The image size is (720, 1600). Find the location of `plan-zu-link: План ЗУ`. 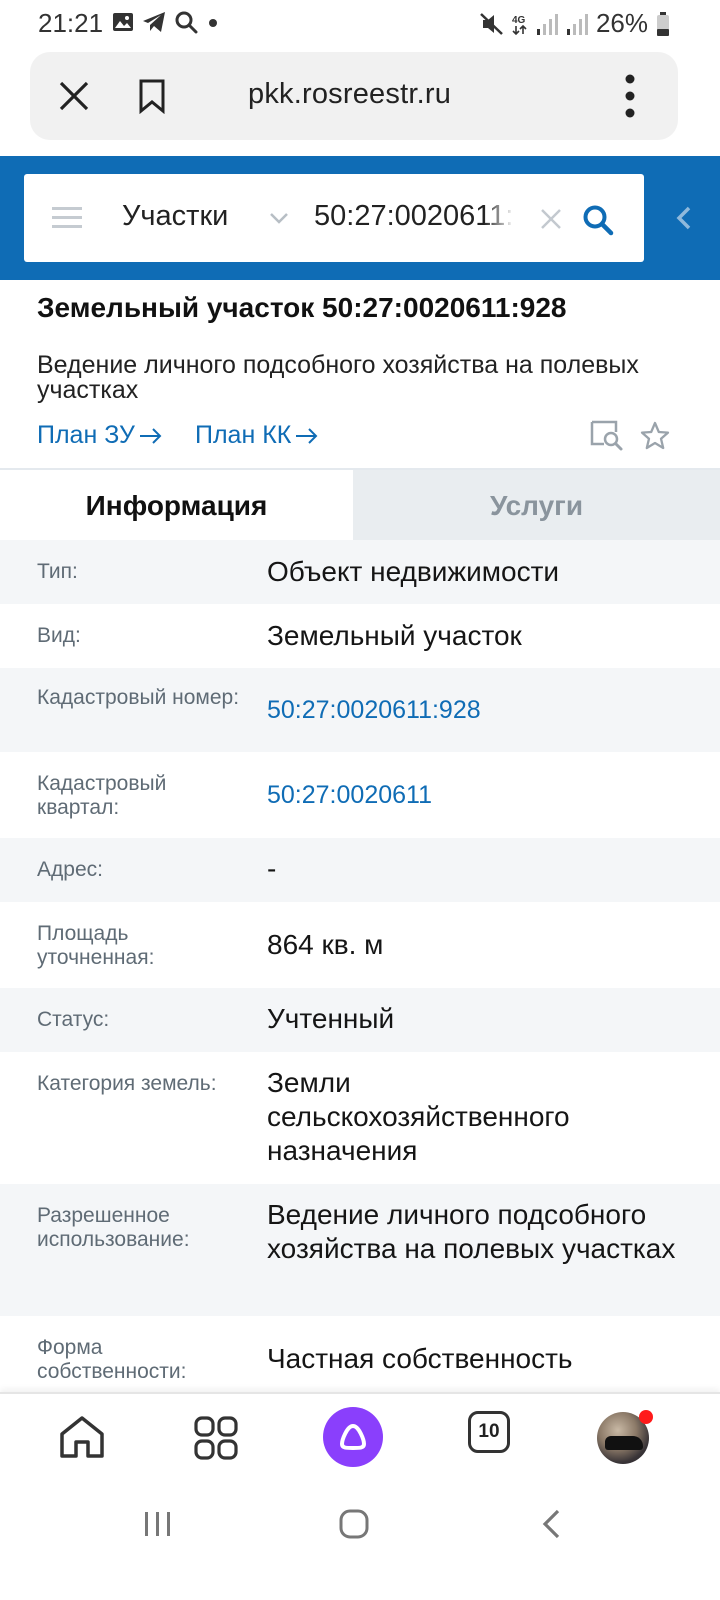

plan-zu-link: План ЗУ is located at coordinates (100, 435).